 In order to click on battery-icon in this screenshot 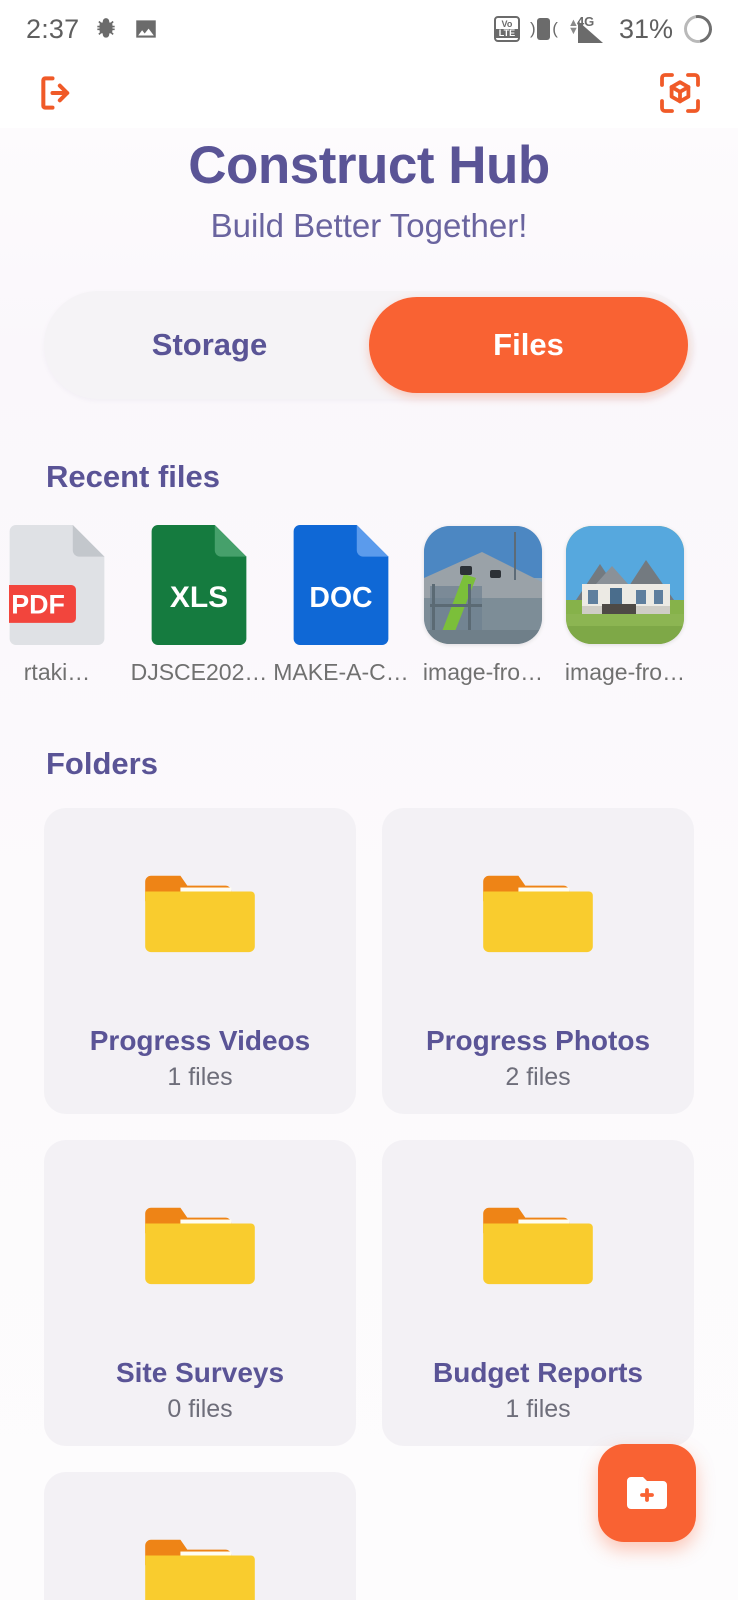, I will do `click(698, 29)`.